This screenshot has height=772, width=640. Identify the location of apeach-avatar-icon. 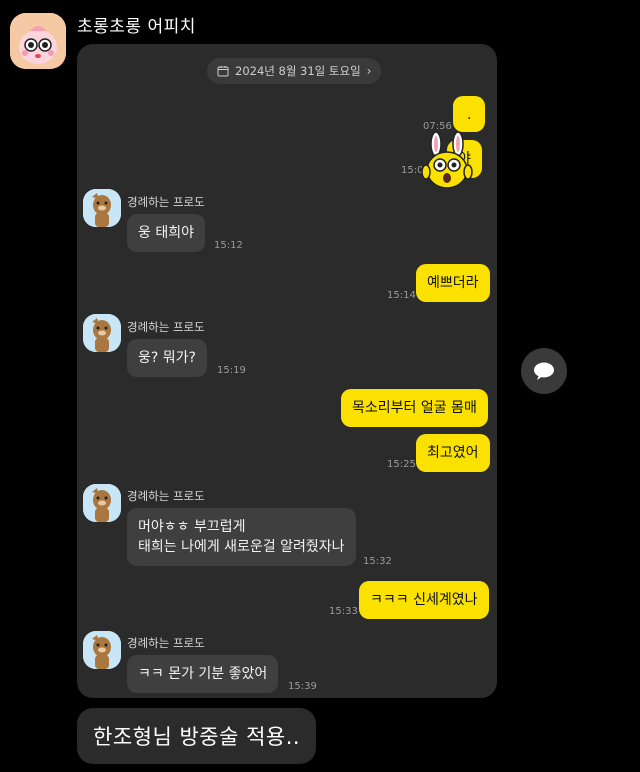
(38, 41).